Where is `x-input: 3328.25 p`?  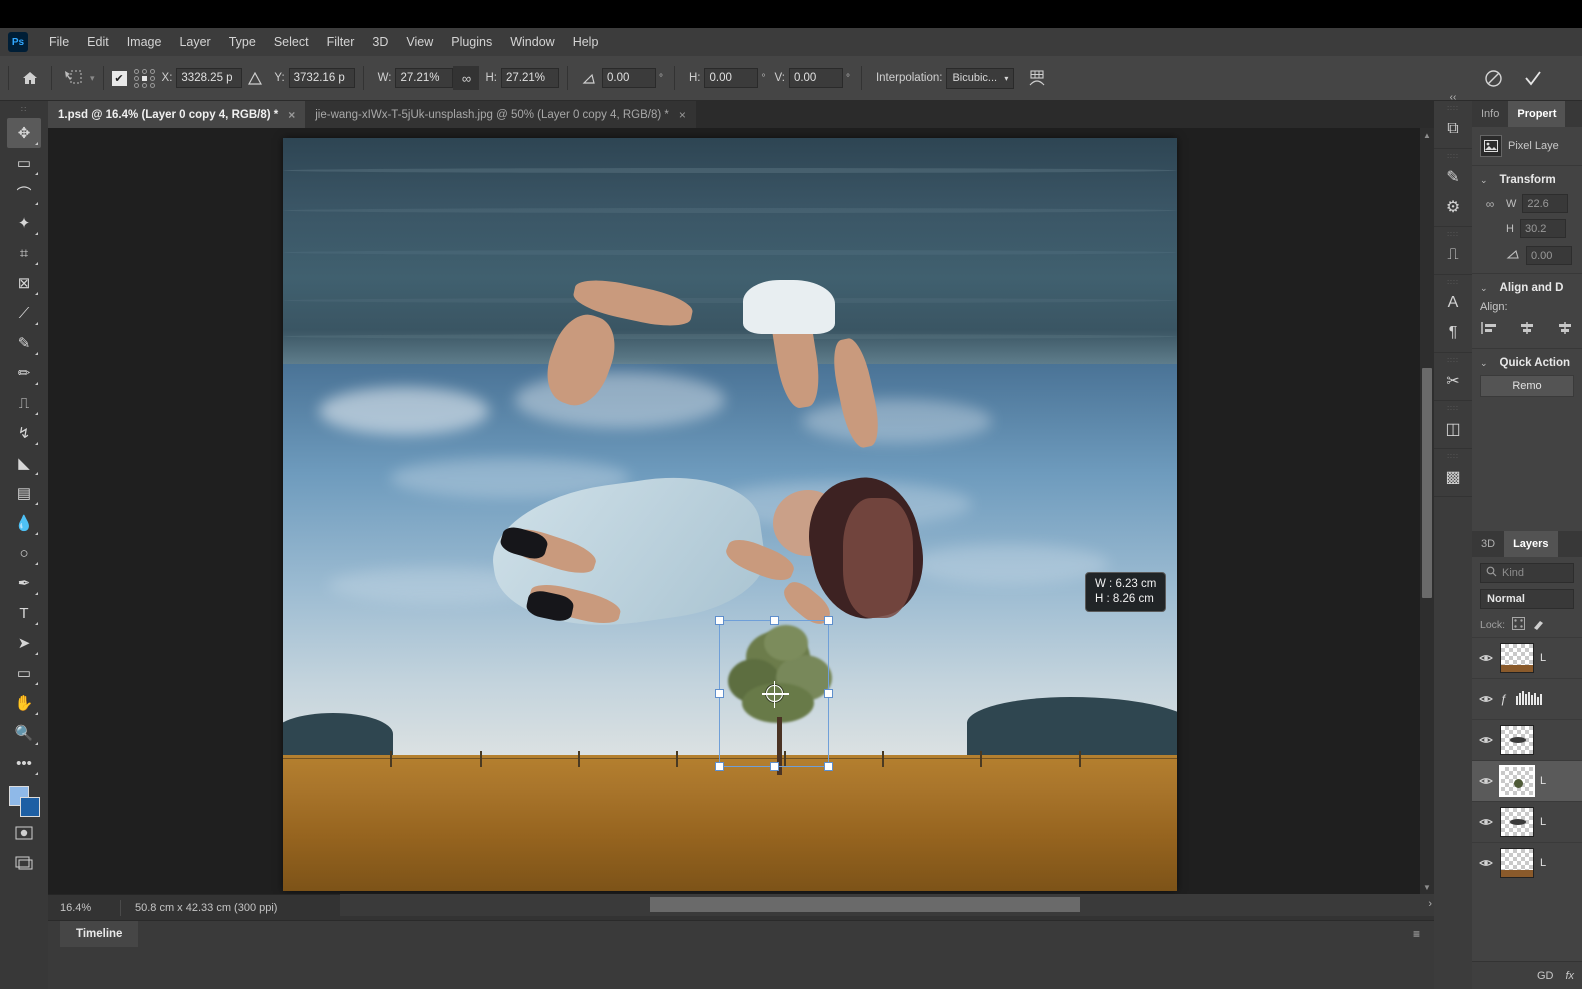 x-input: 3328.25 p is located at coordinates (209, 78).